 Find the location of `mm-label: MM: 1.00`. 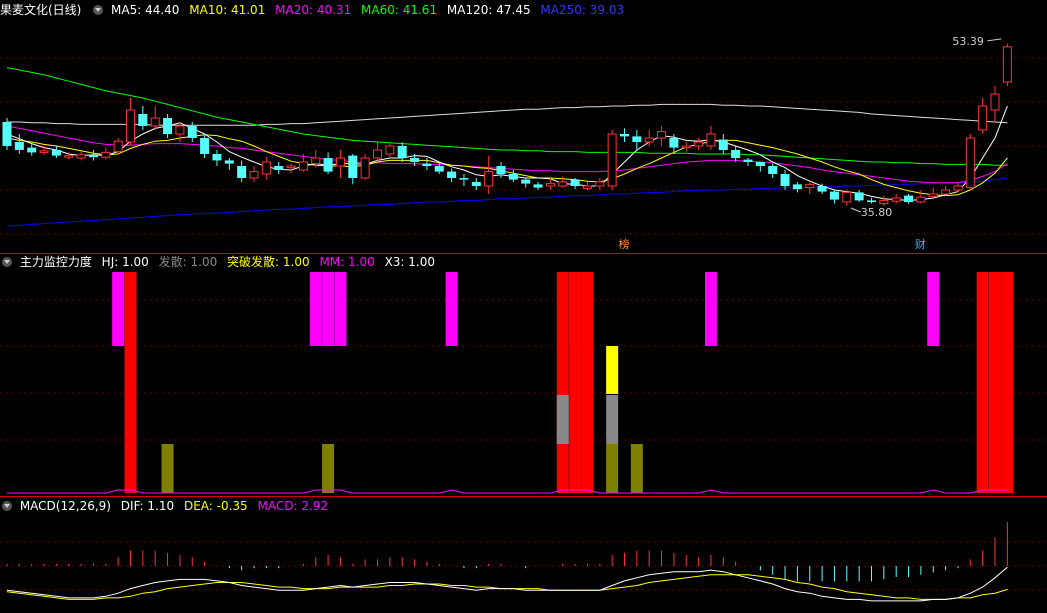

mm-label: MM: 1.00 is located at coordinates (347, 262).